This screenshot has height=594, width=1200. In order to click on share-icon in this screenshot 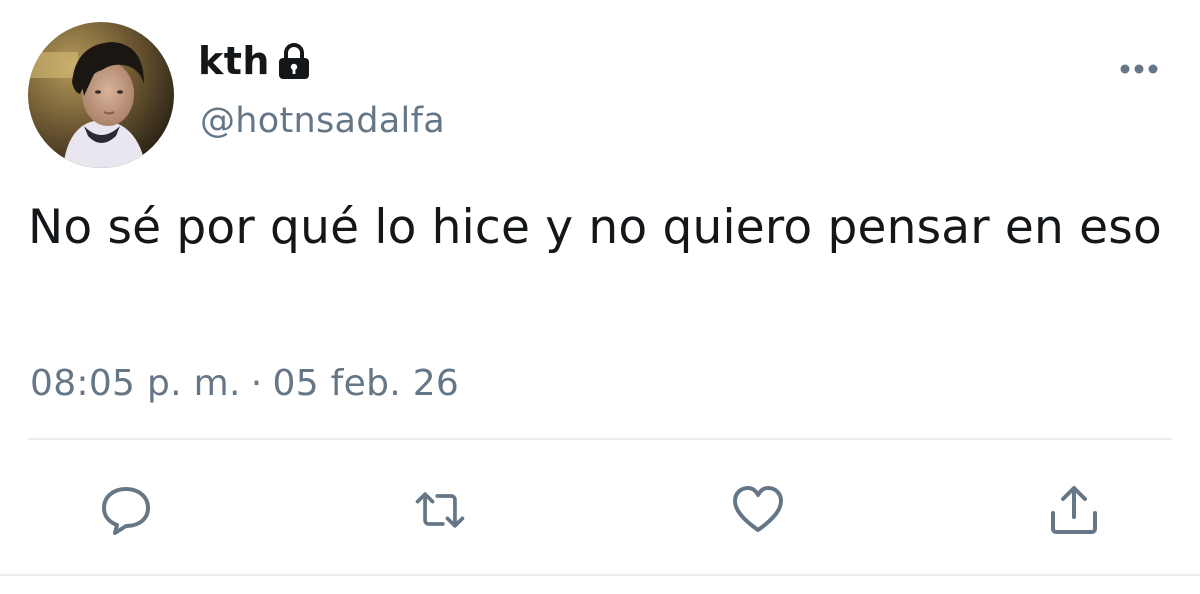, I will do `click(1074, 510)`.